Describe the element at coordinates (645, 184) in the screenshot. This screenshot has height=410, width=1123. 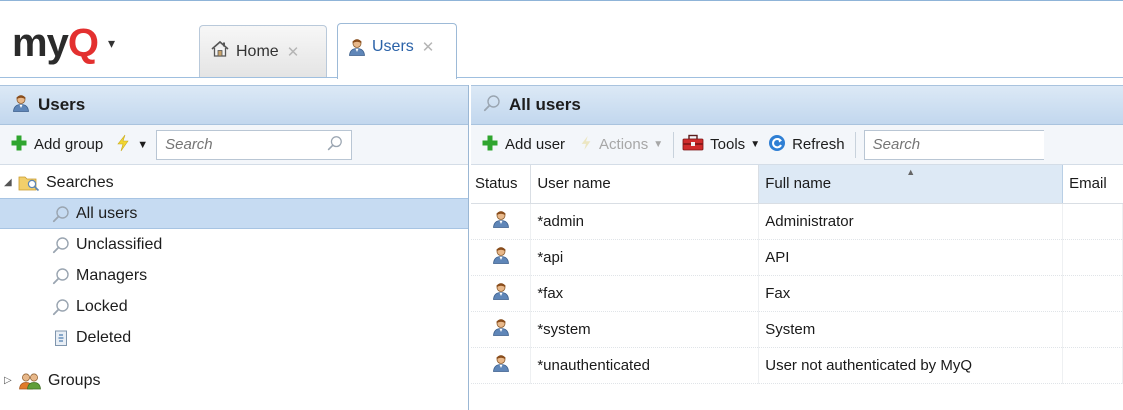
I see `column-header-user-name: User name` at that location.